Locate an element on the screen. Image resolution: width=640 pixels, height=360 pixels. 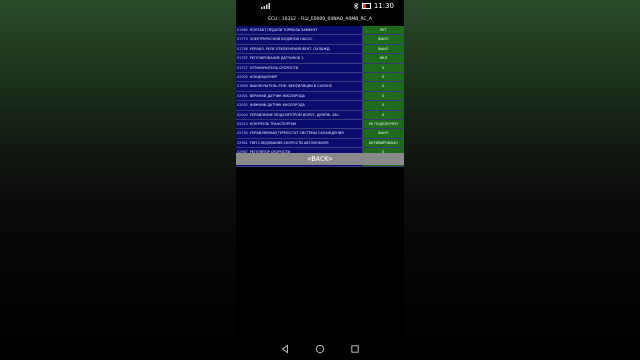
parameter-name: ОГРАНИЧИТЕЛЬ СКОРОСТИ is located at coordinates (274, 67).